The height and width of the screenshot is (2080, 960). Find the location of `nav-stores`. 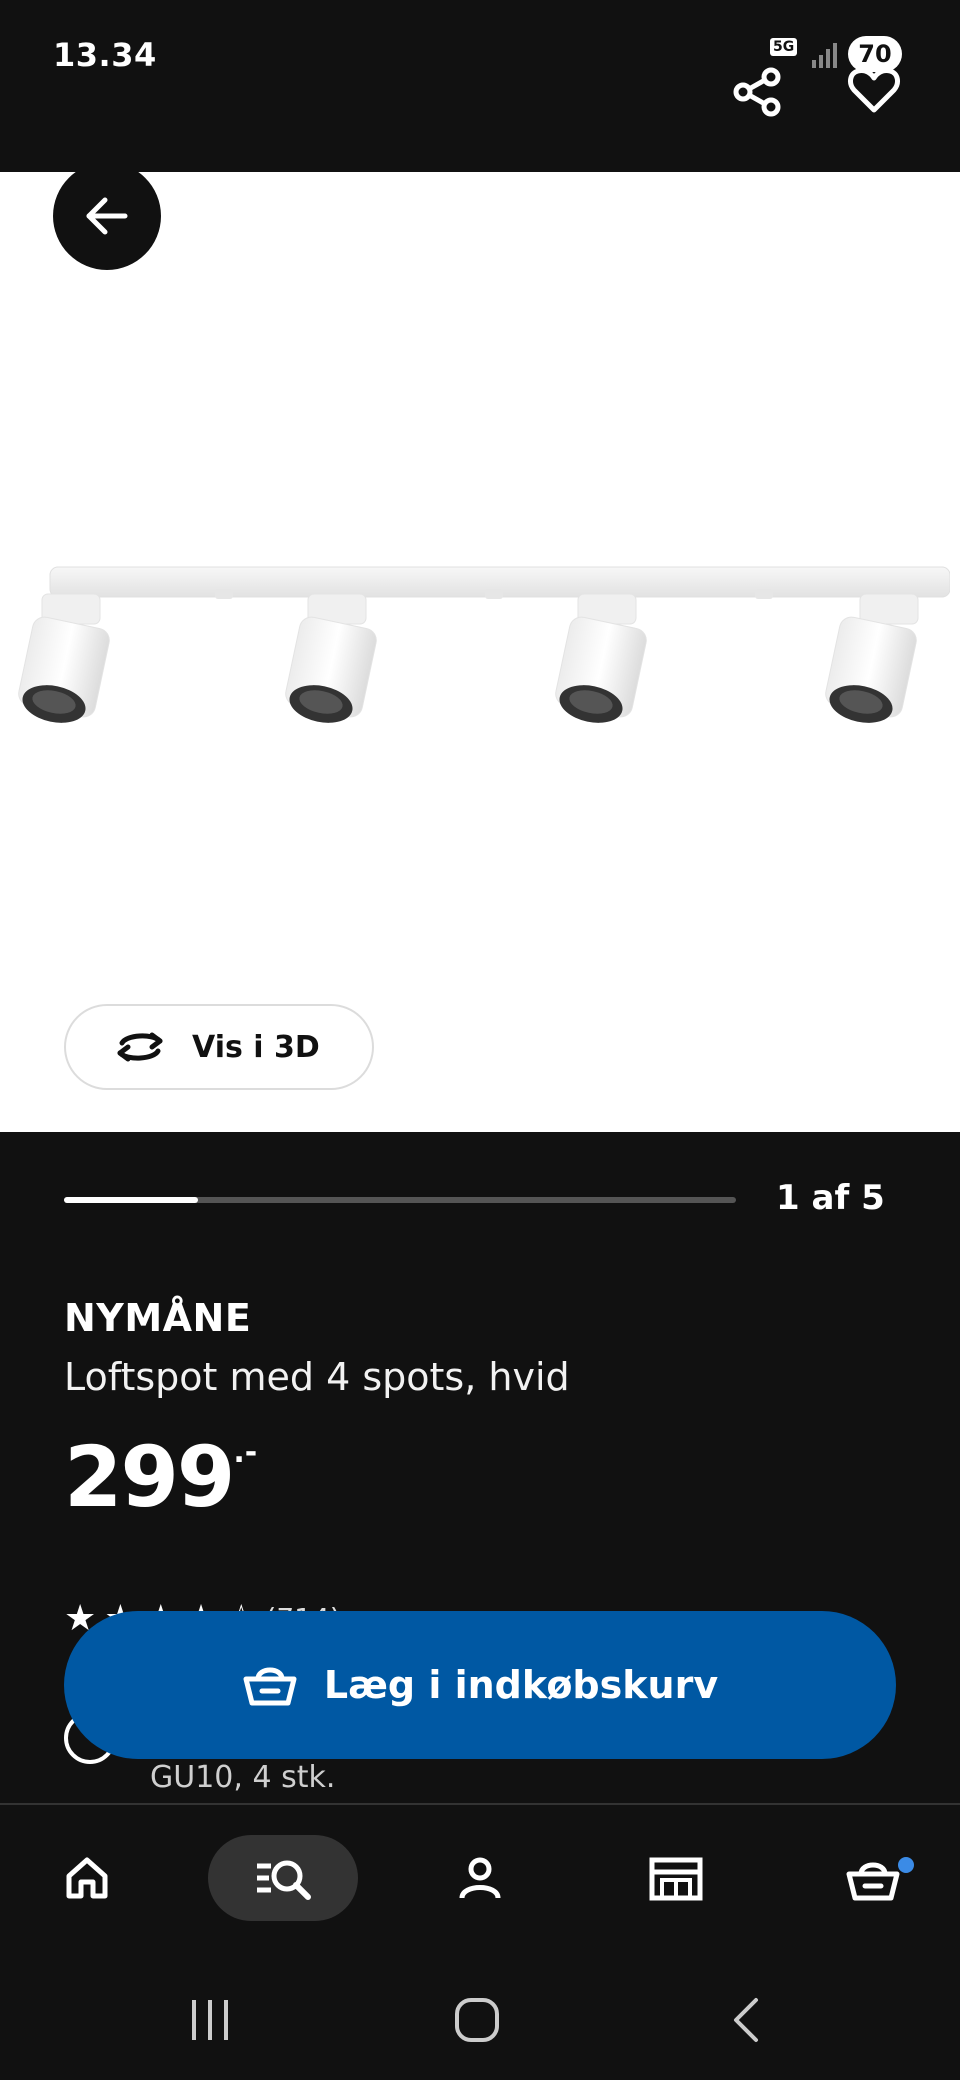

nav-stores is located at coordinates (676, 1878).